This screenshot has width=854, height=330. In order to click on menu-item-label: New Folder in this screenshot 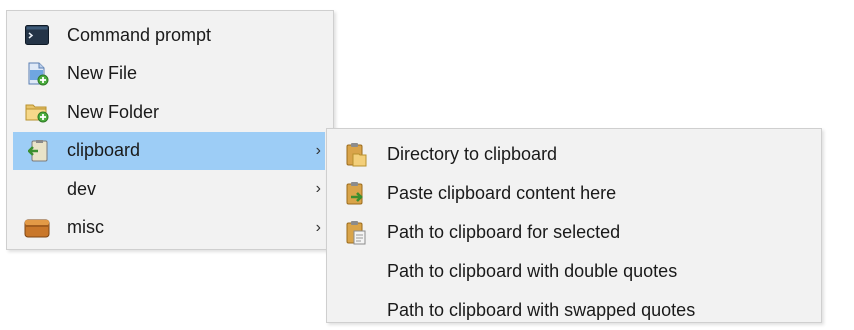, I will do `click(113, 111)`.